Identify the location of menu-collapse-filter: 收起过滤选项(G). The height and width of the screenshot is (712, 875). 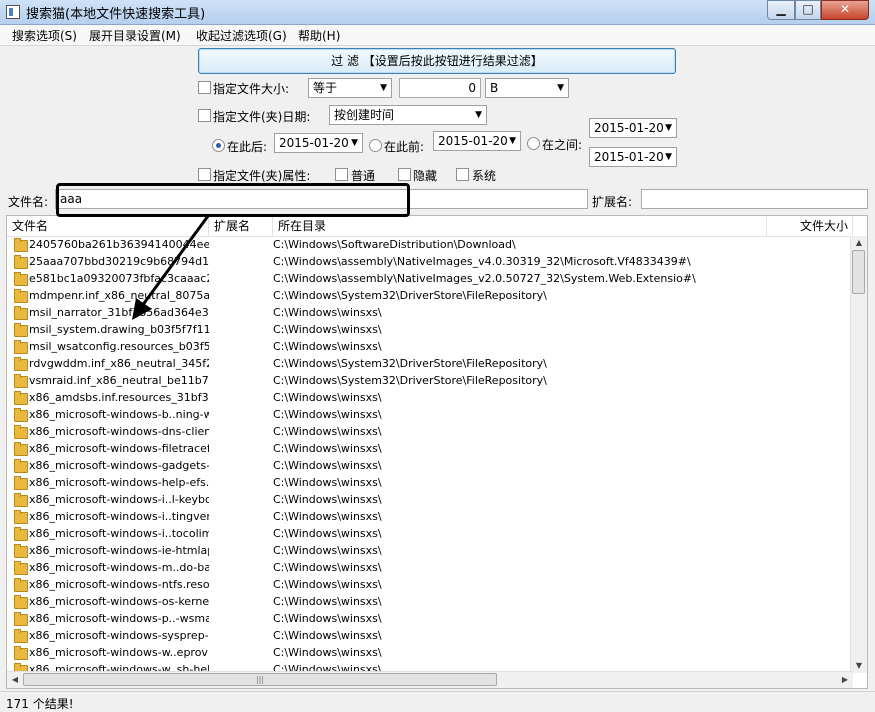
(241, 35).